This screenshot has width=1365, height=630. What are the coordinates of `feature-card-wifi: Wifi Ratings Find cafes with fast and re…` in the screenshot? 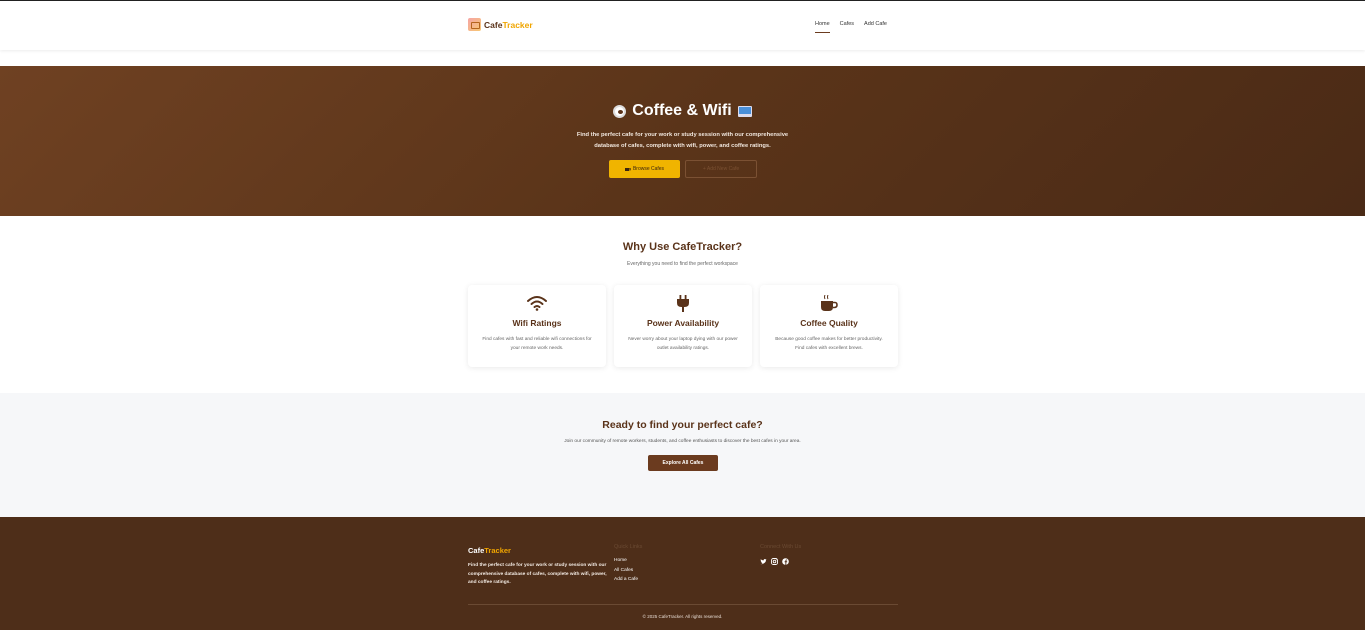 It's located at (537, 326).